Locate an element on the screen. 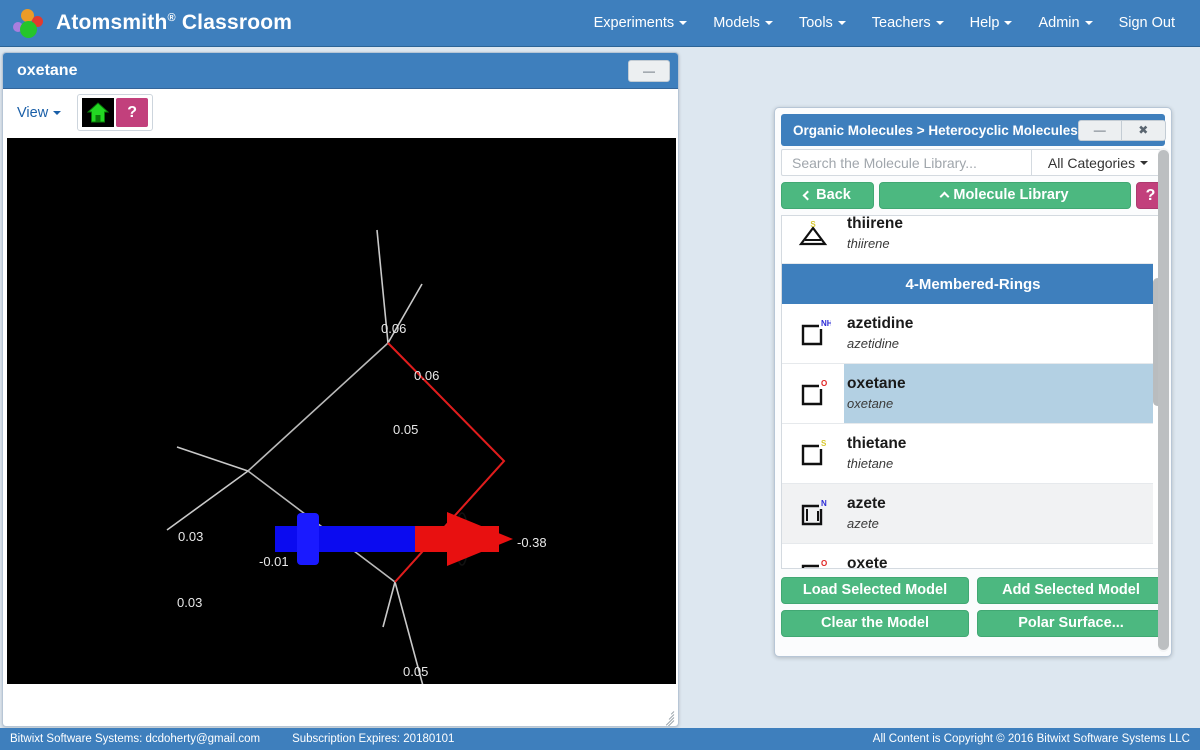 The image size is (1200, 750). charge-label: -0.38 is located at coordinates (532, 542).